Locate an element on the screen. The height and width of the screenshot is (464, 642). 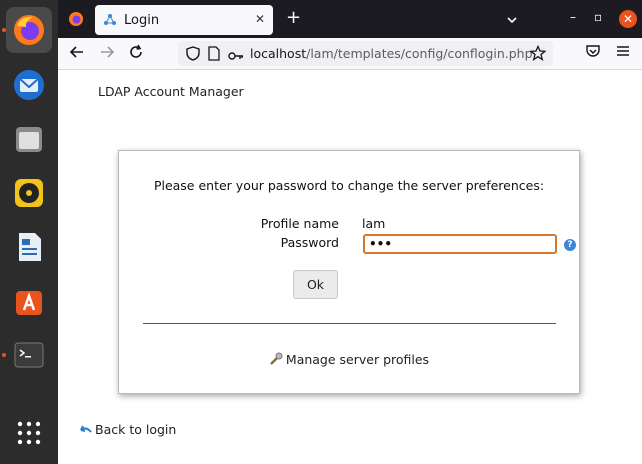
url-host: localhost is located at coordinates (278, 53).